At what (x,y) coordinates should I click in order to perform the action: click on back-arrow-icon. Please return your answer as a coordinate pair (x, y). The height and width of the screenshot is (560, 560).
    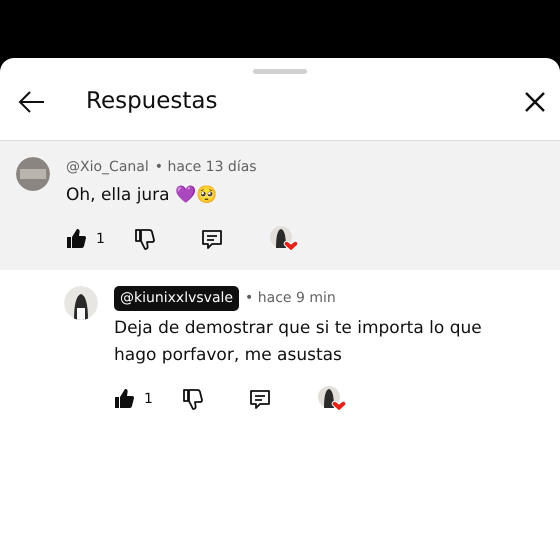
    Looking at the image, I should click on (32, 102).